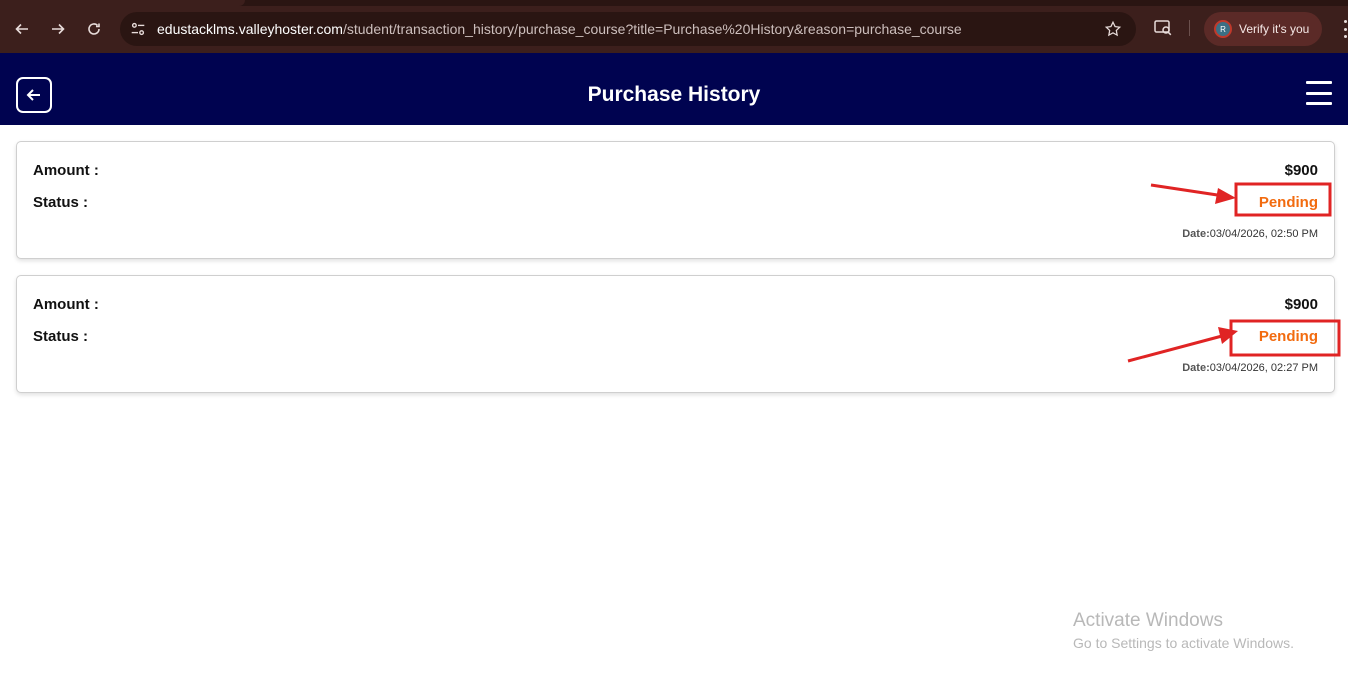  I want to click on activate-windows-title: Activate Windows, so click(1148, 620).